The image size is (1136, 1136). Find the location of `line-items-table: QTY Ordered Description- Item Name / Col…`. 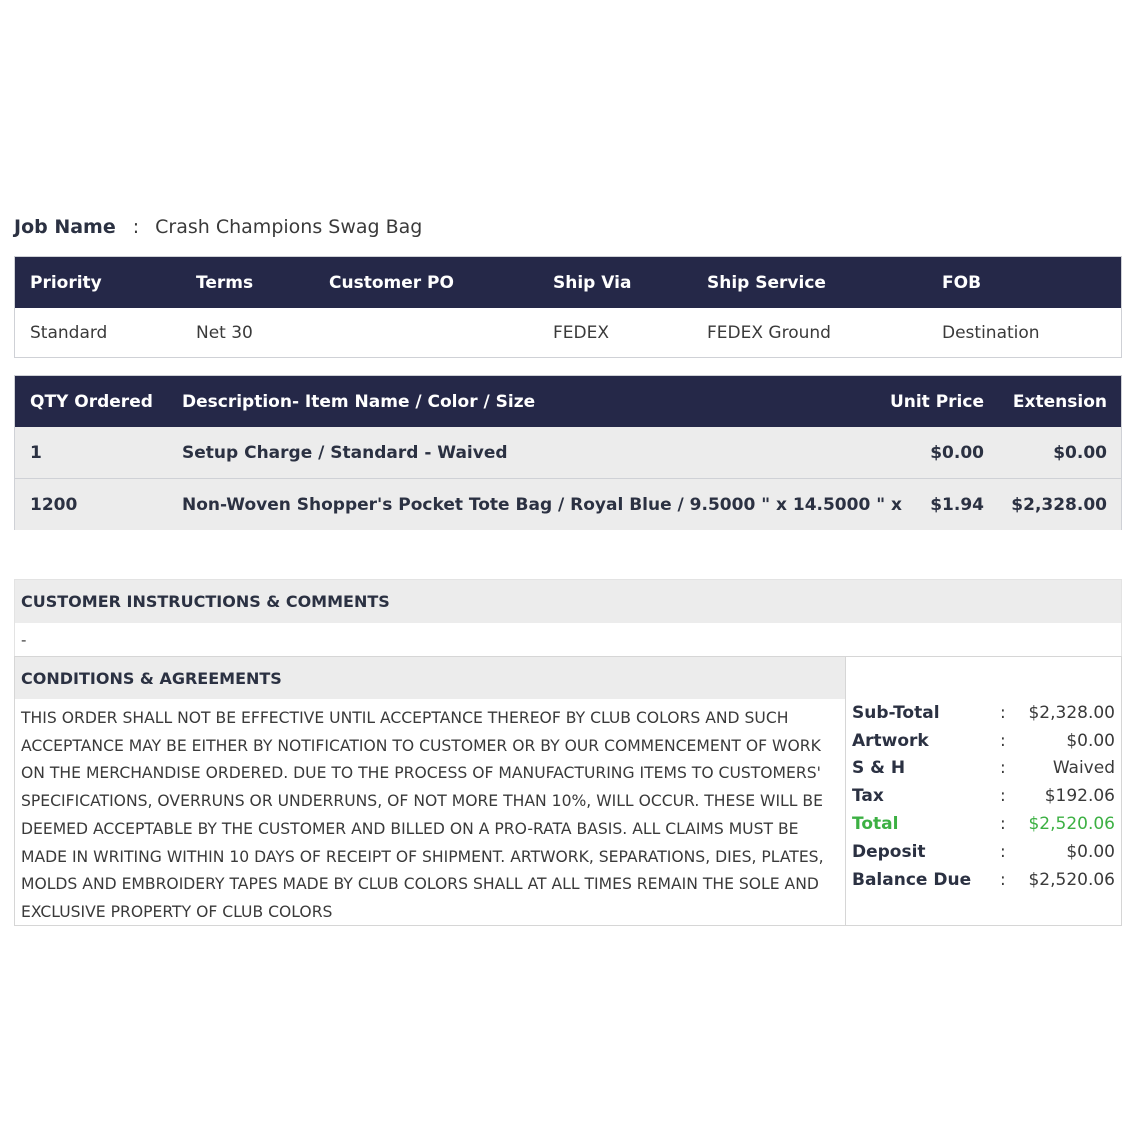

line-items-table: QTY Ordered Description- Item Name / Col… is located at coordinates (568, 452).